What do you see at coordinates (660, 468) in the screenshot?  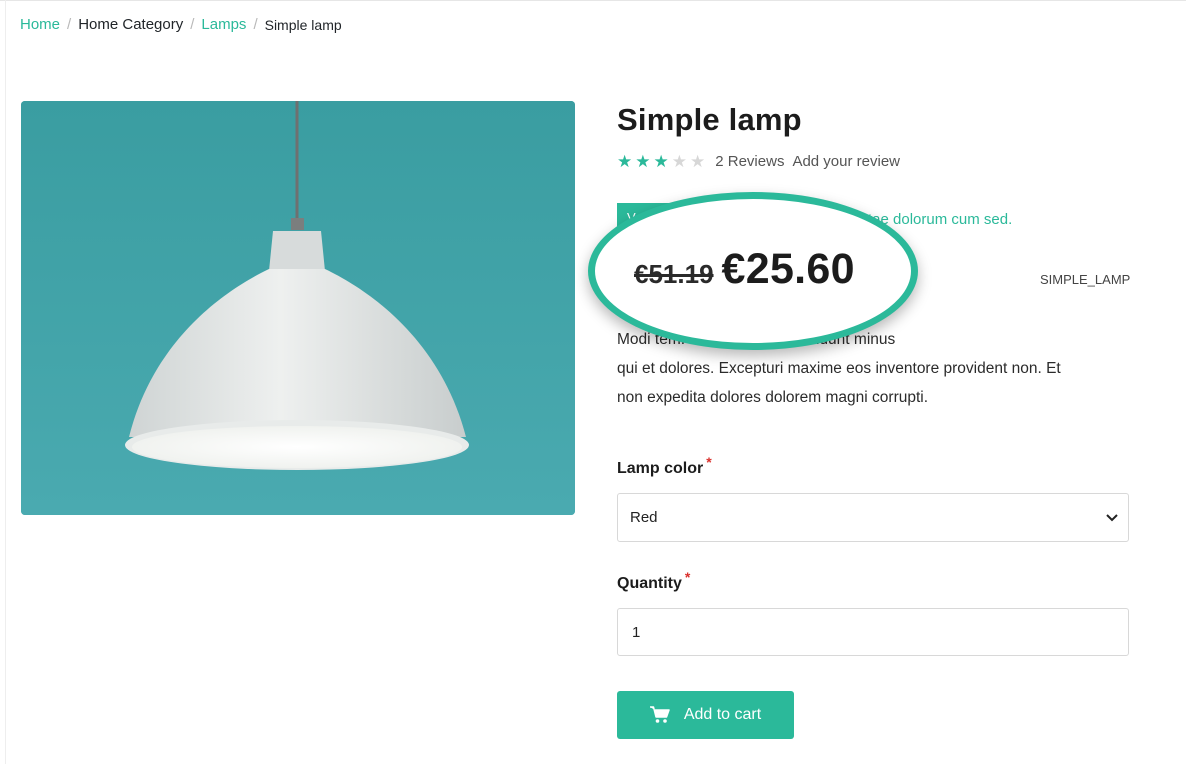 I see `lamp-color-label-text: Lamp color` at bounding box center [660, 468].